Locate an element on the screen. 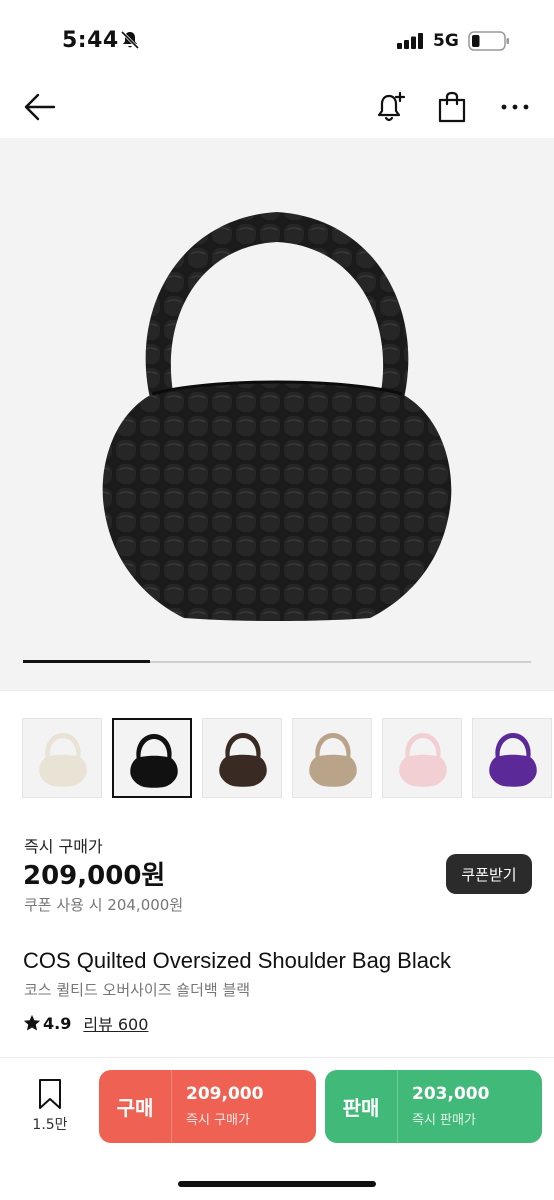 This screenshot has height=1200, width=554. gallery-progress is located at coordinates (277, 661).